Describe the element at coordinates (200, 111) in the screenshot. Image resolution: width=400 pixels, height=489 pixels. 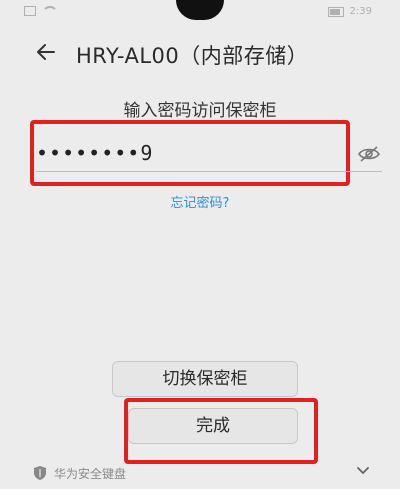
I see `password-prompt: 输入密码访问保密柜` at that location.